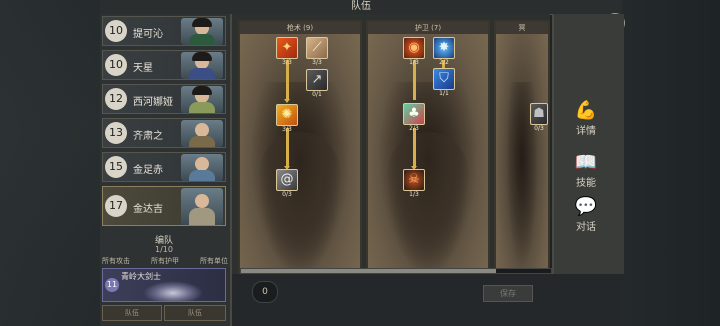  What do you see at coordinates (287, 180) in the screenshot?
I see `swirl-icon: @` at bounding box center [287, 180].